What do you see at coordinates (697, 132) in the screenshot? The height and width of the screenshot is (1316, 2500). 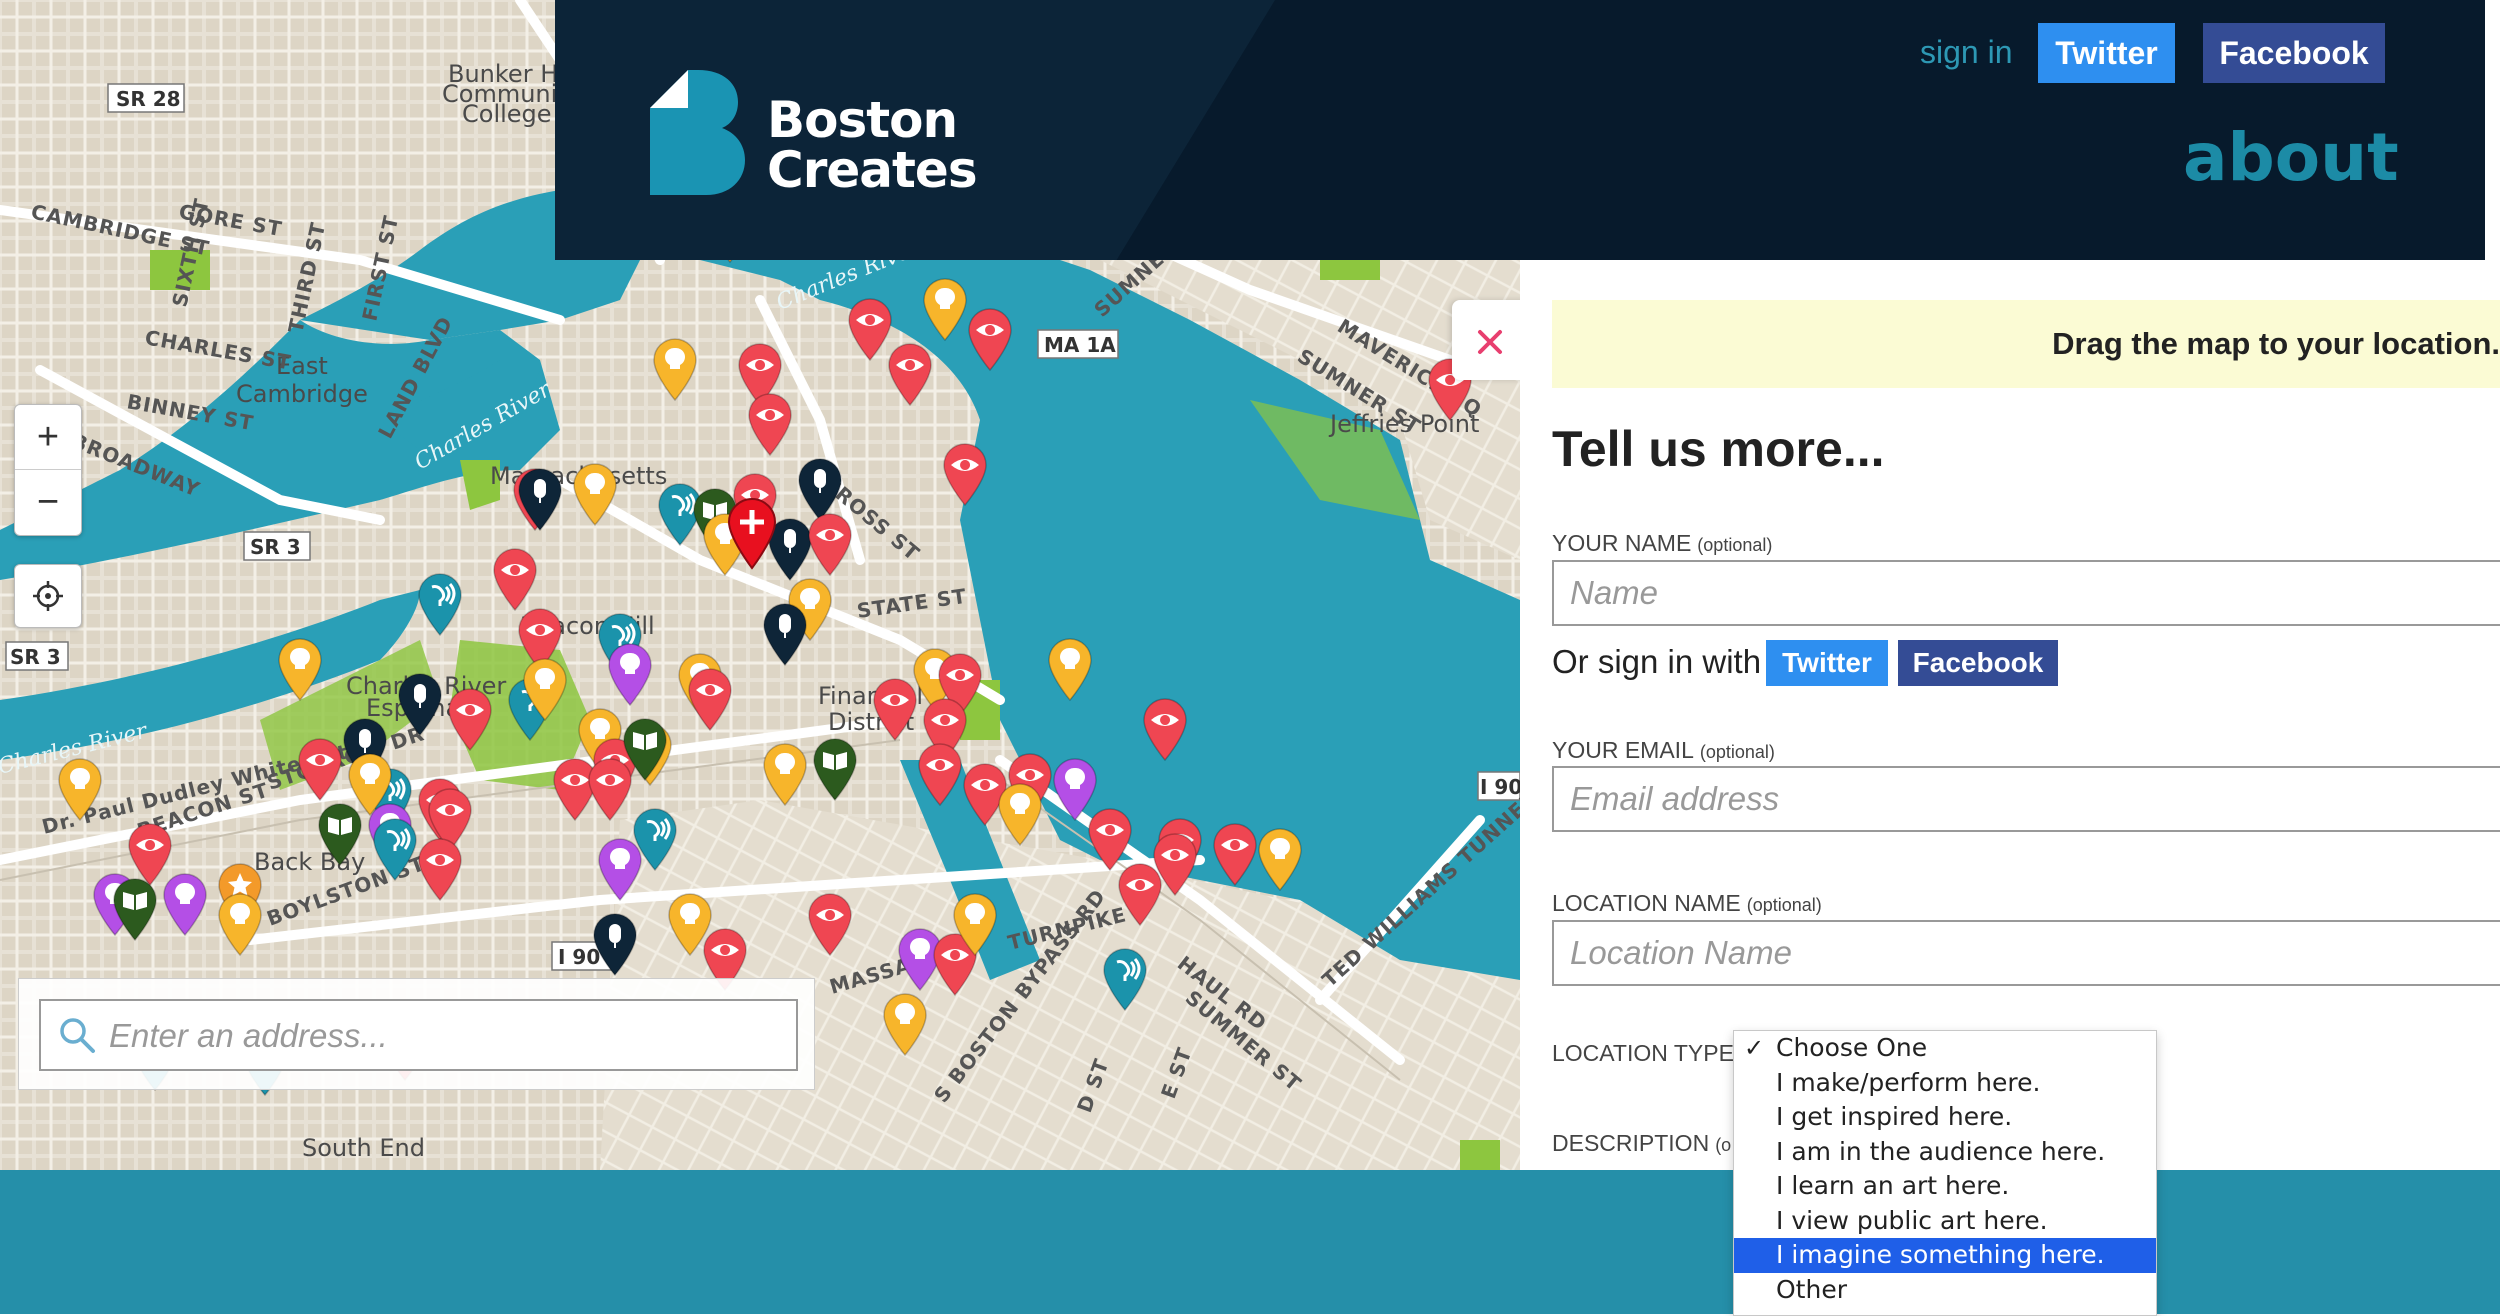 I see `boston-creates-logo-icon` at bounding box center [697, 132].